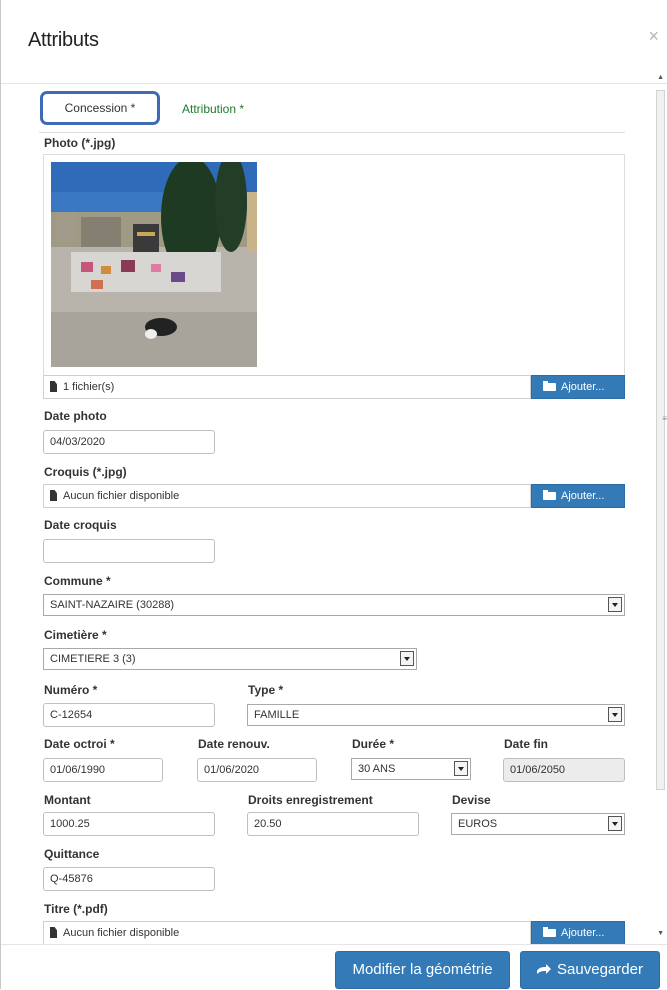 This screenshot has height=990, width=667. Describe the element at coordinates (277, 715) in the screenshot. I see `type-value: FAMILLE` at that location.